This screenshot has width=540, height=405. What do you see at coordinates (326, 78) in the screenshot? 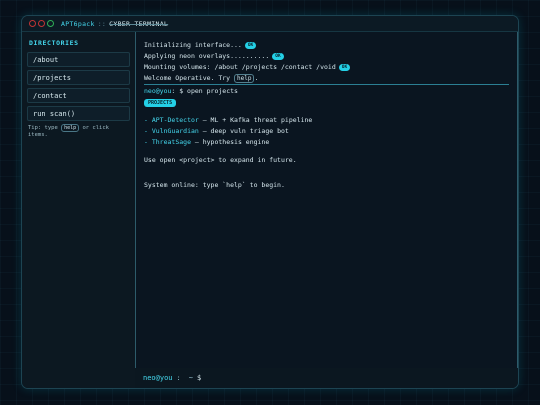
I see `welcome-line: Welcome Operative. Try help.` at bounding box center [326, 78].